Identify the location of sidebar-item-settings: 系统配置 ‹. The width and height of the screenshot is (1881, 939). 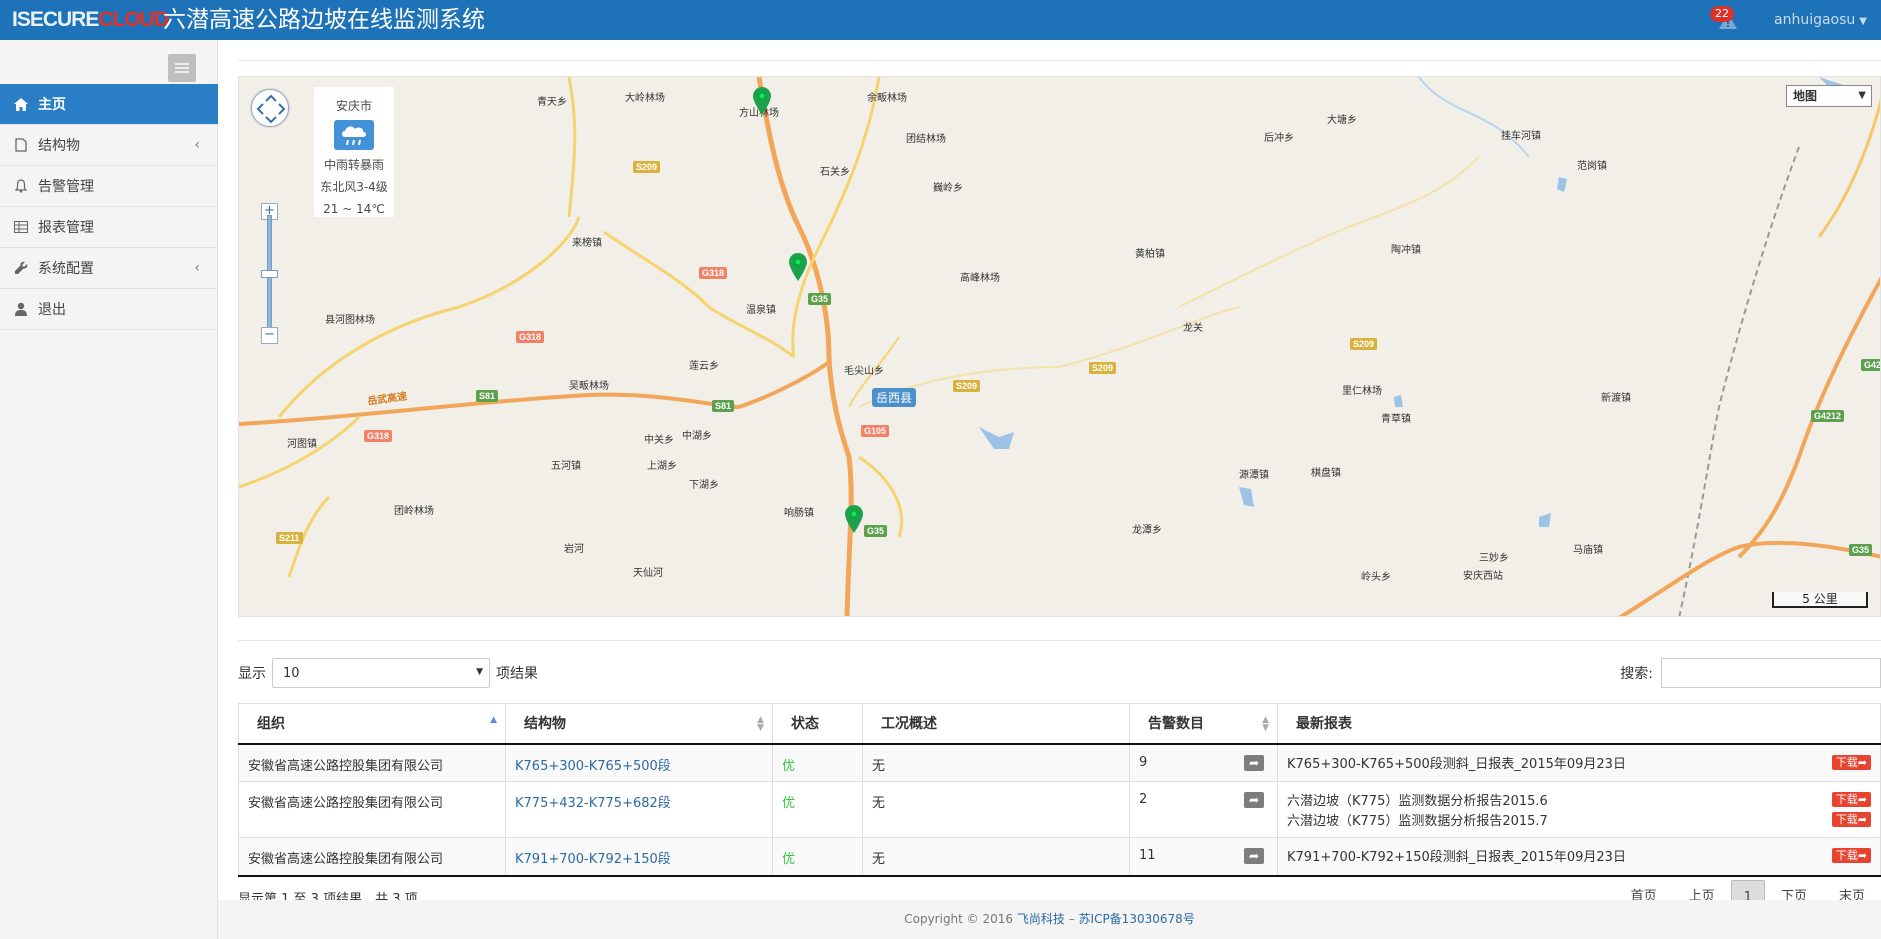
(109, 268).